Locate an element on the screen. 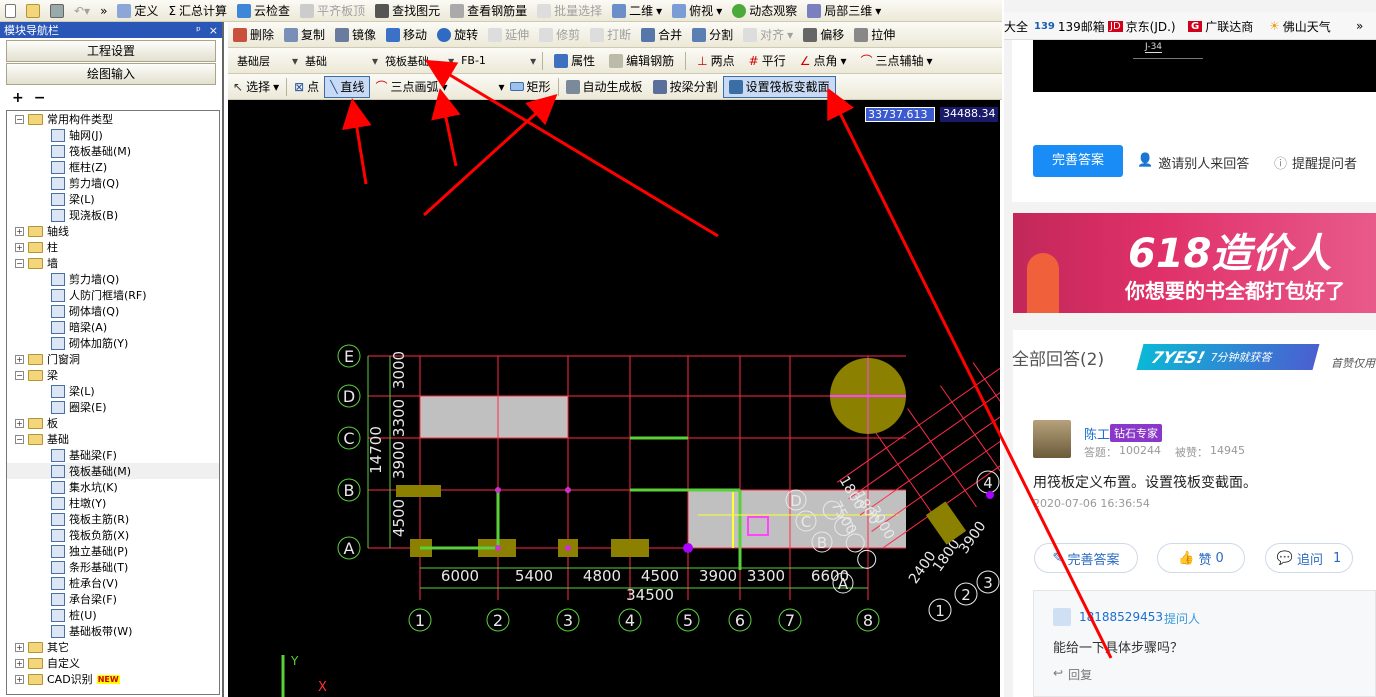 The height and width of the screenshot is (697, 1376). split-by-beam-button: 按梁分割 is located at coordinates (685, 87).